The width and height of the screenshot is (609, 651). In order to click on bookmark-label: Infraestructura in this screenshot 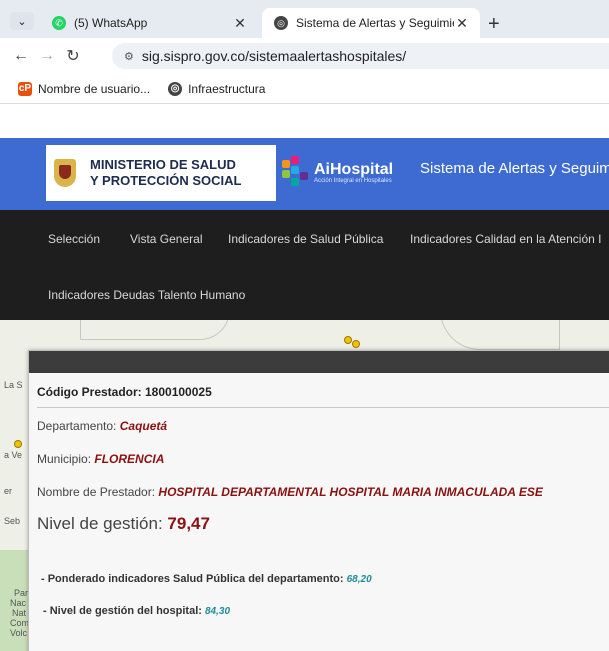, I will do `click(227, 88)`.